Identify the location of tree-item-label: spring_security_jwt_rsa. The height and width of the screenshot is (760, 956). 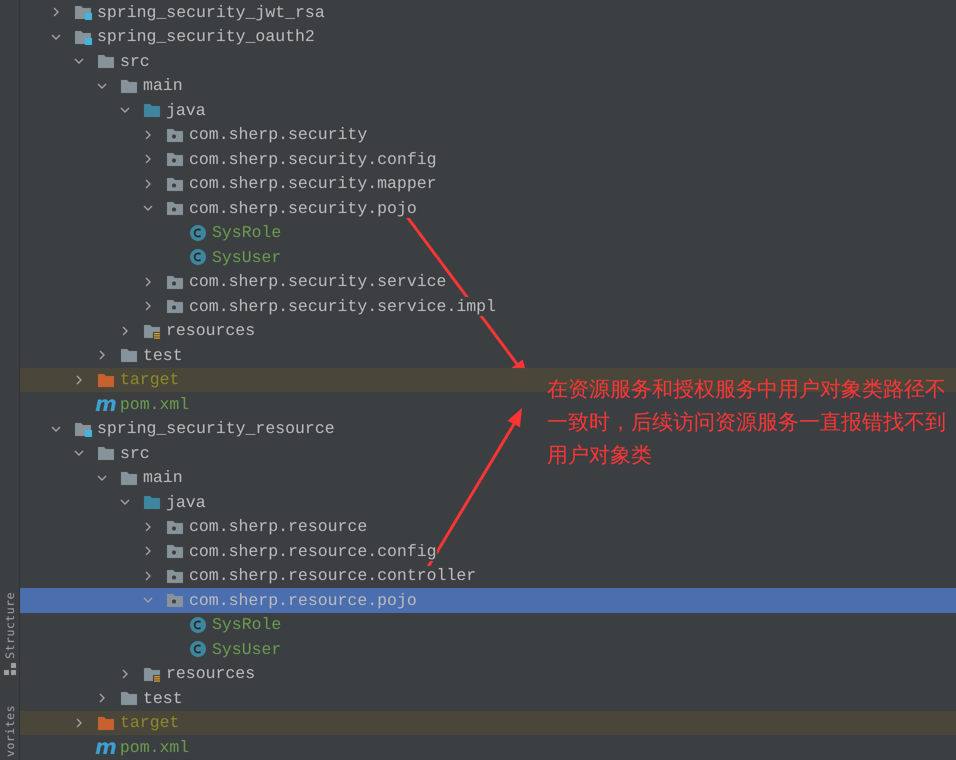
(211, 12).